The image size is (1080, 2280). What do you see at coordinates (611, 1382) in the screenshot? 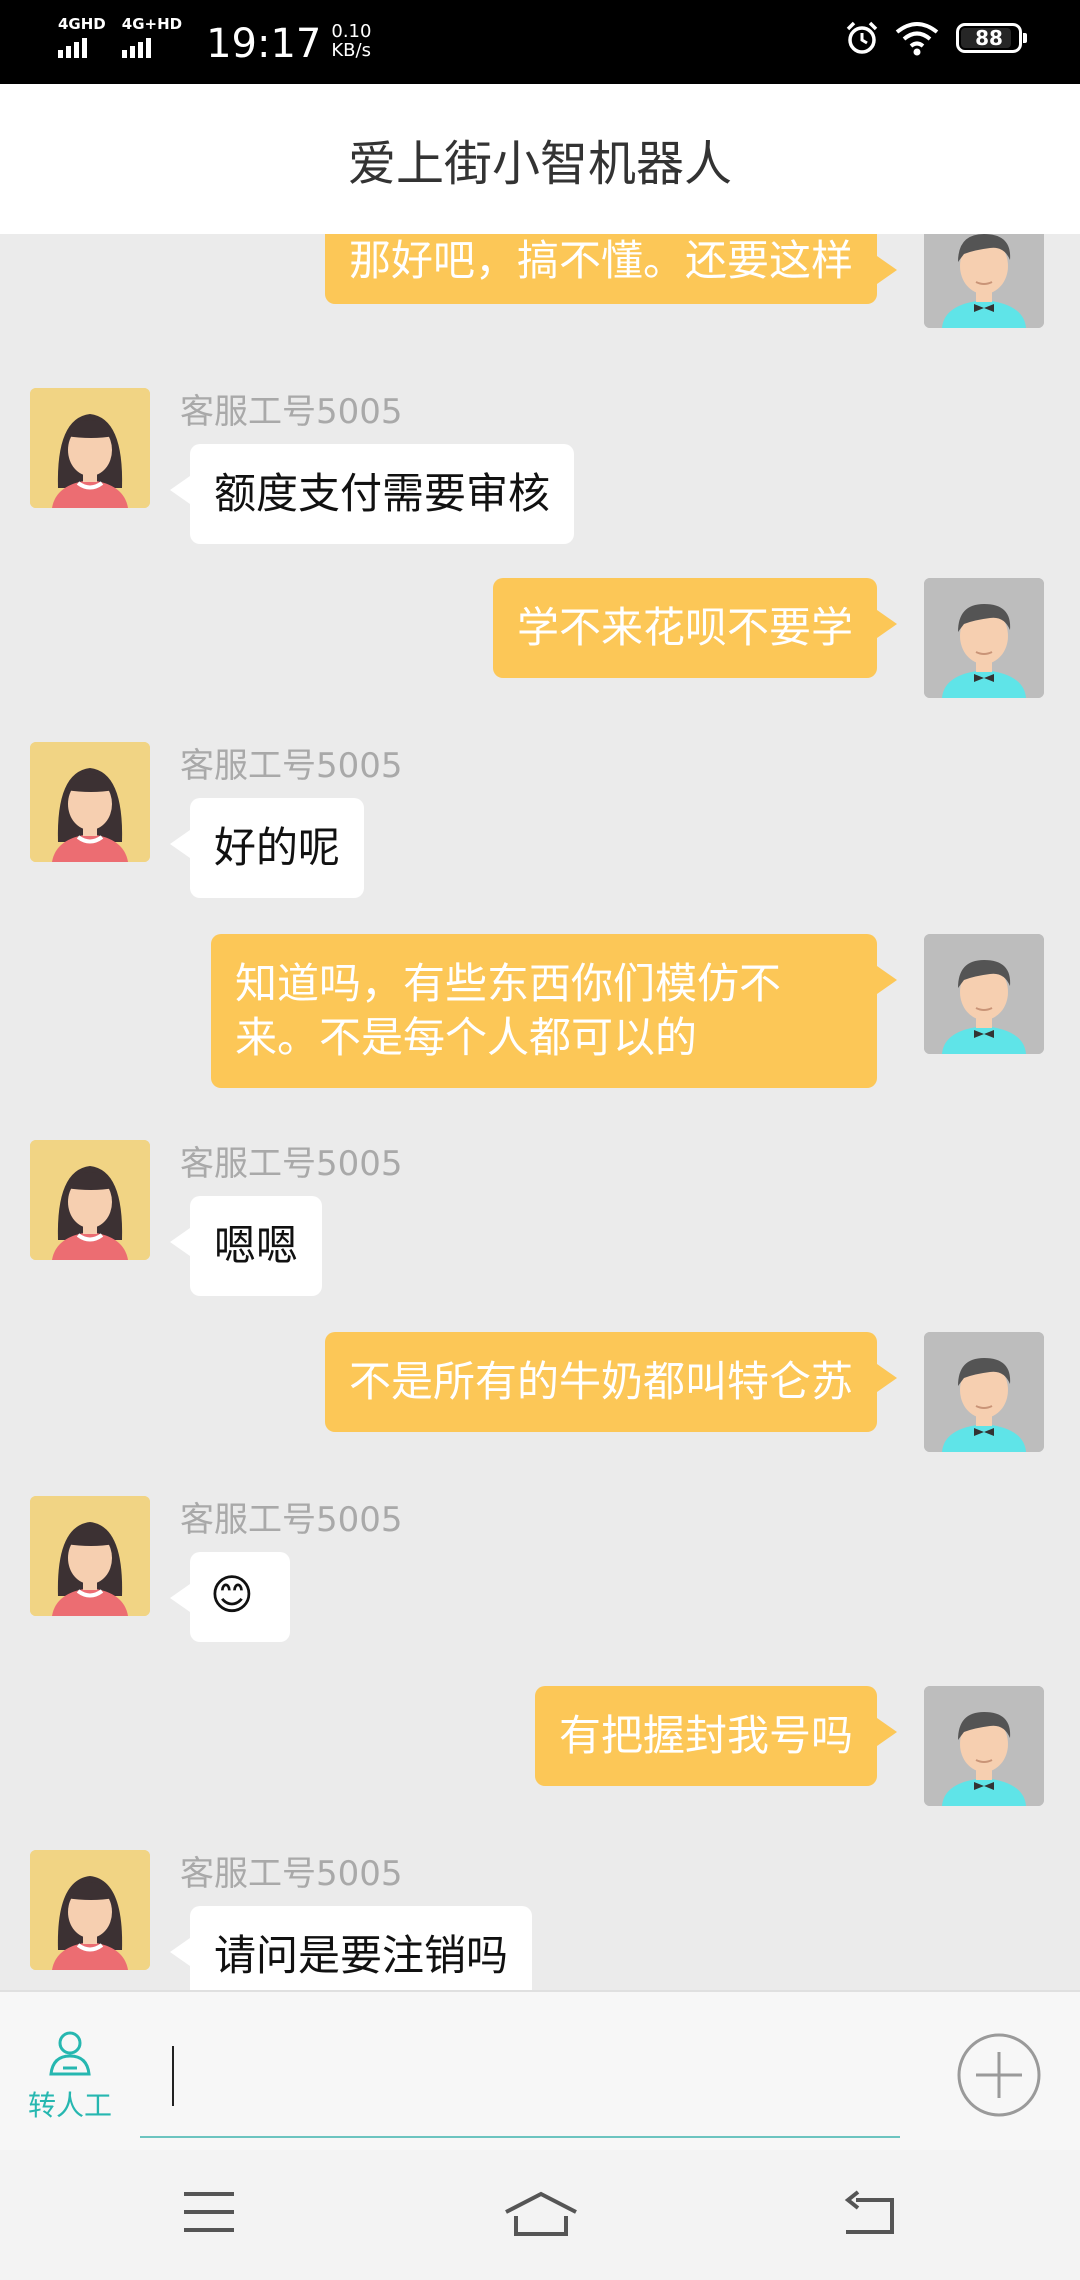
I see `user-message-bubble: 不是所有的牛奶都叫特仑苏` at bounding box center [611, 1382].